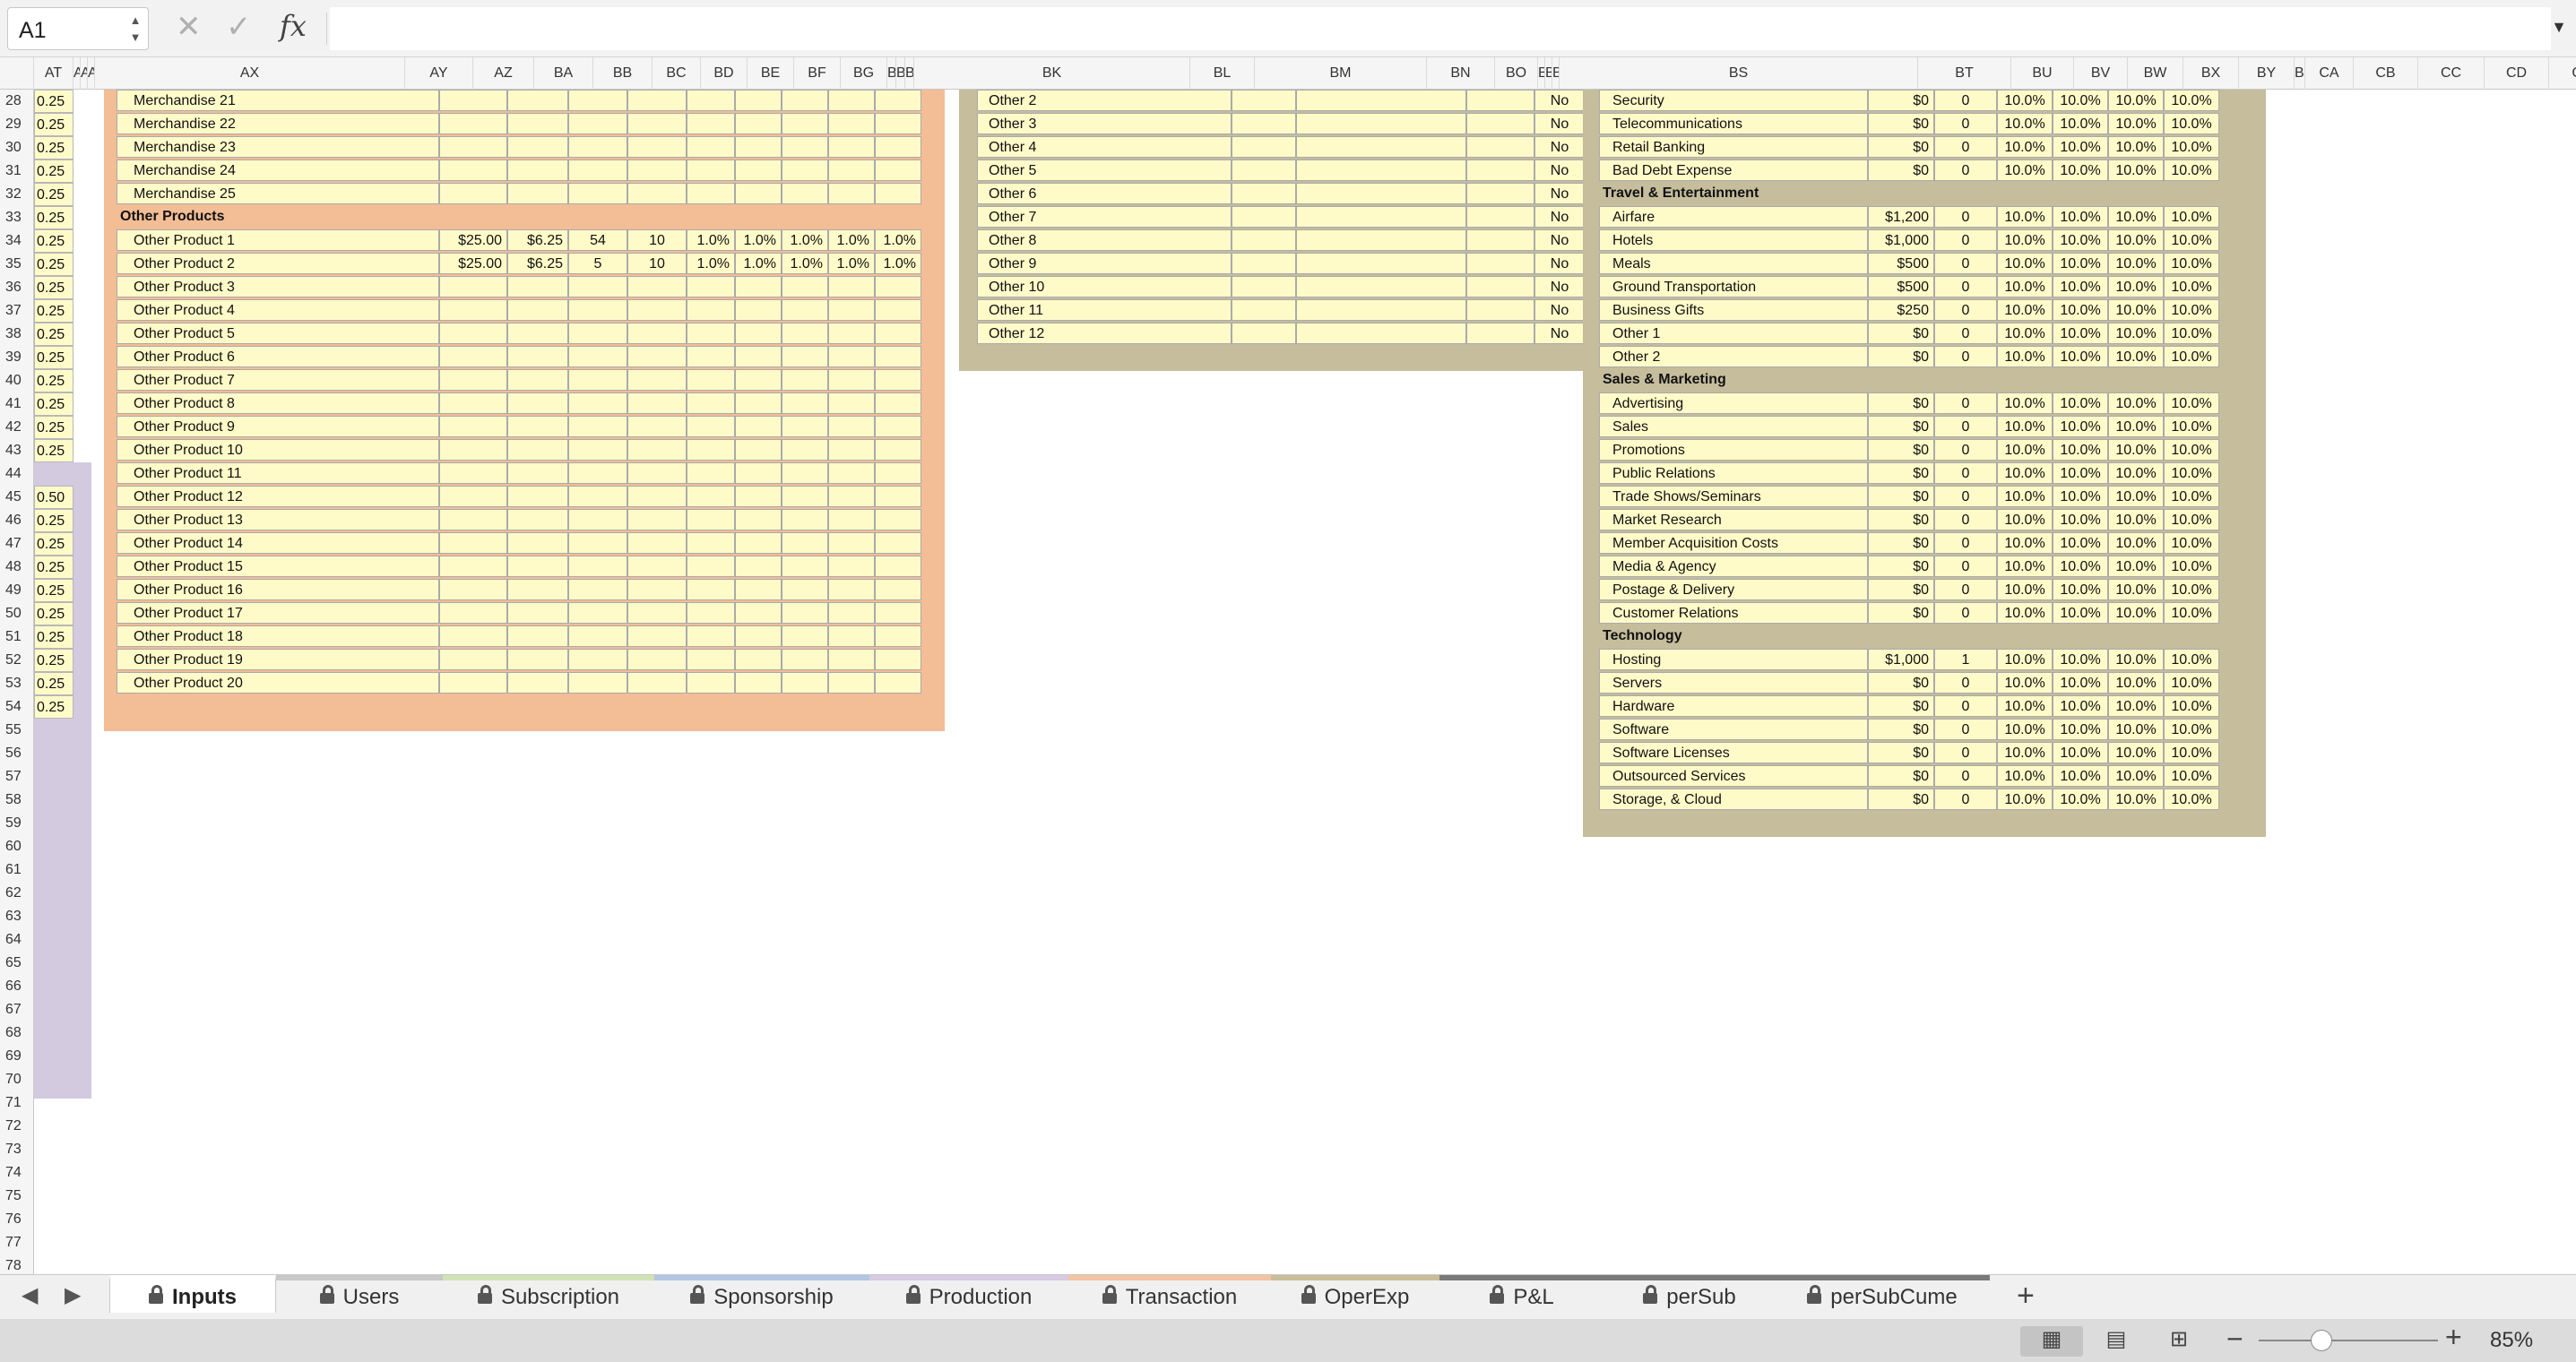 The width and height of the screenshot is (2576, 1362). I want to click on product-name-cell: Other Product 8, so click(278, 403).